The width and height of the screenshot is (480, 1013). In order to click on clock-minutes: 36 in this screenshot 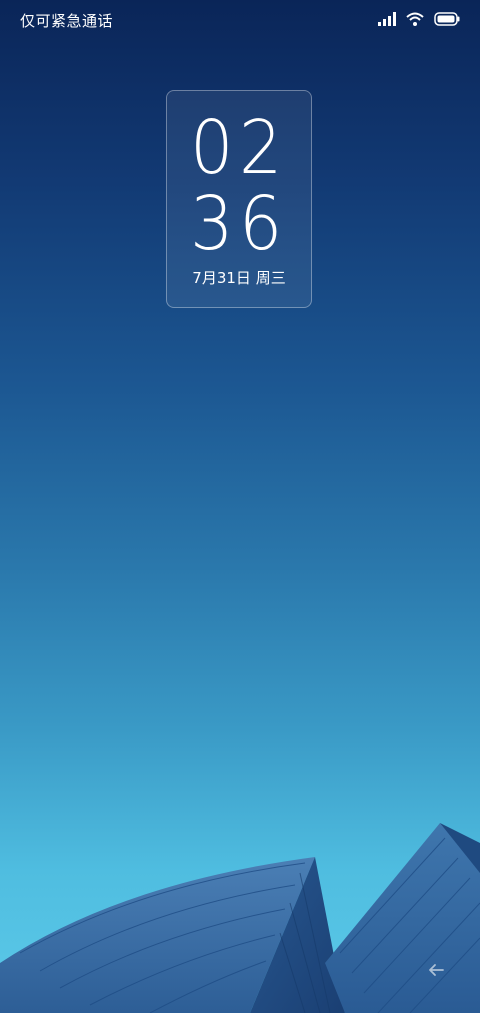, I will do `click(239, 224)`.